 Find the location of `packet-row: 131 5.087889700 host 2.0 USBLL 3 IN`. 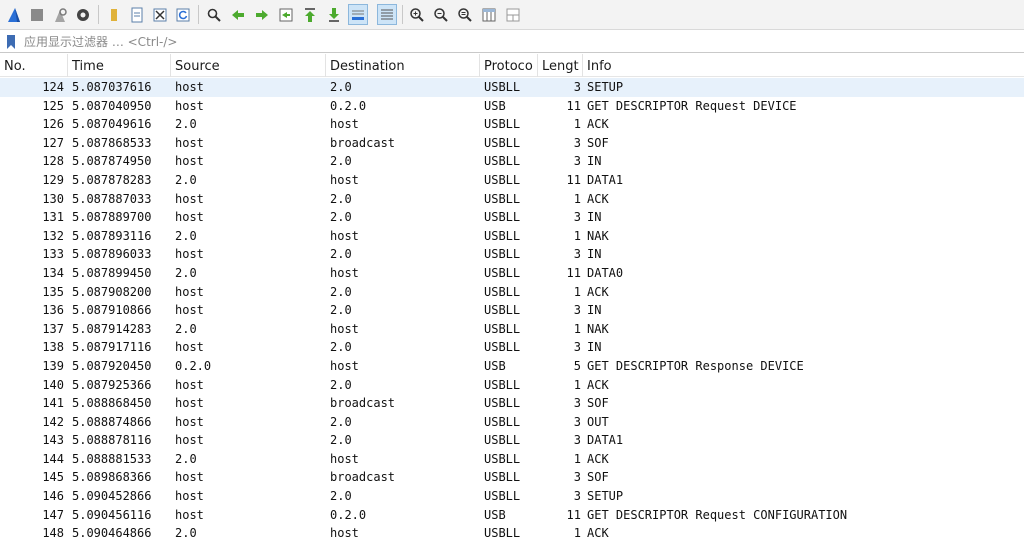

packet-row: 131 5.087889700 host 2.0 USBLL 3 IN is located at coordinates (512, 217).